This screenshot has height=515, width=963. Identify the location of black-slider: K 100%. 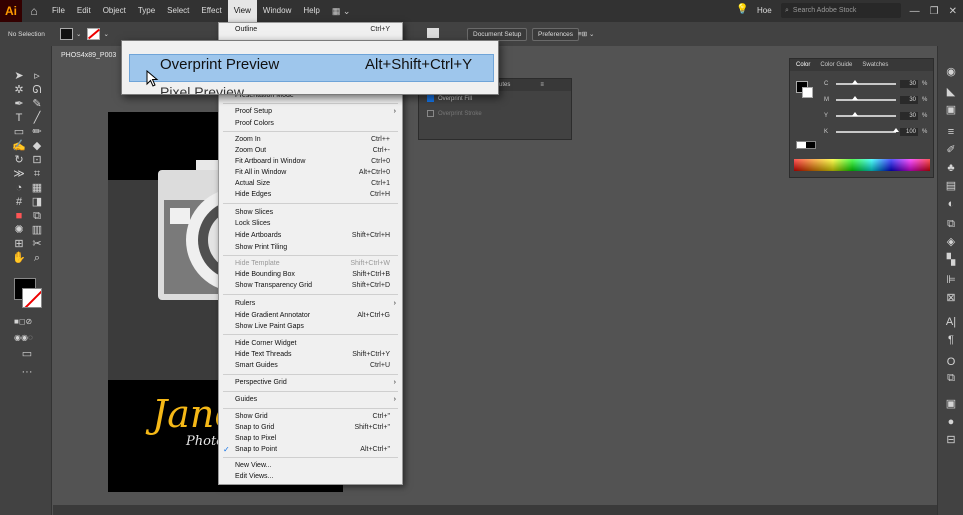
(879, 131).